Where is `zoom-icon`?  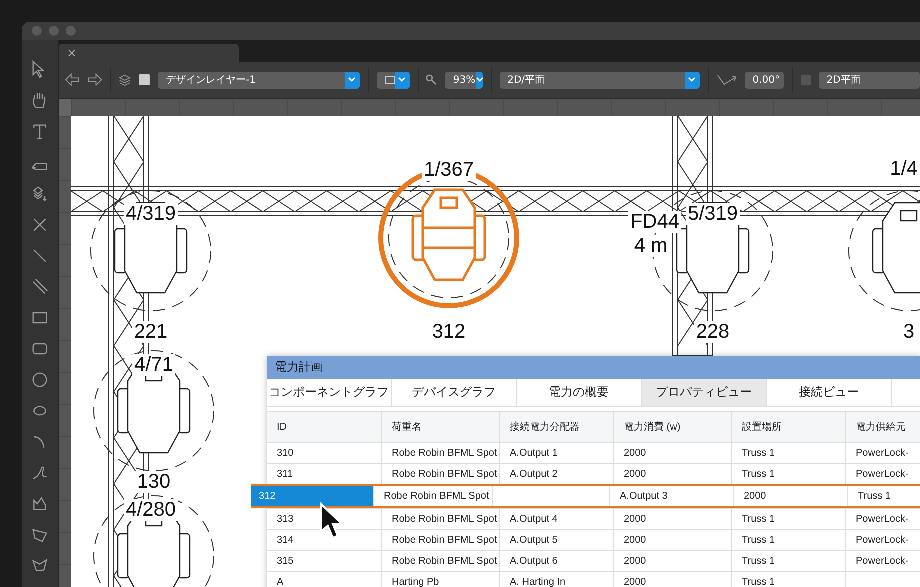 zoom-icon is located at coordinates (432, 80).